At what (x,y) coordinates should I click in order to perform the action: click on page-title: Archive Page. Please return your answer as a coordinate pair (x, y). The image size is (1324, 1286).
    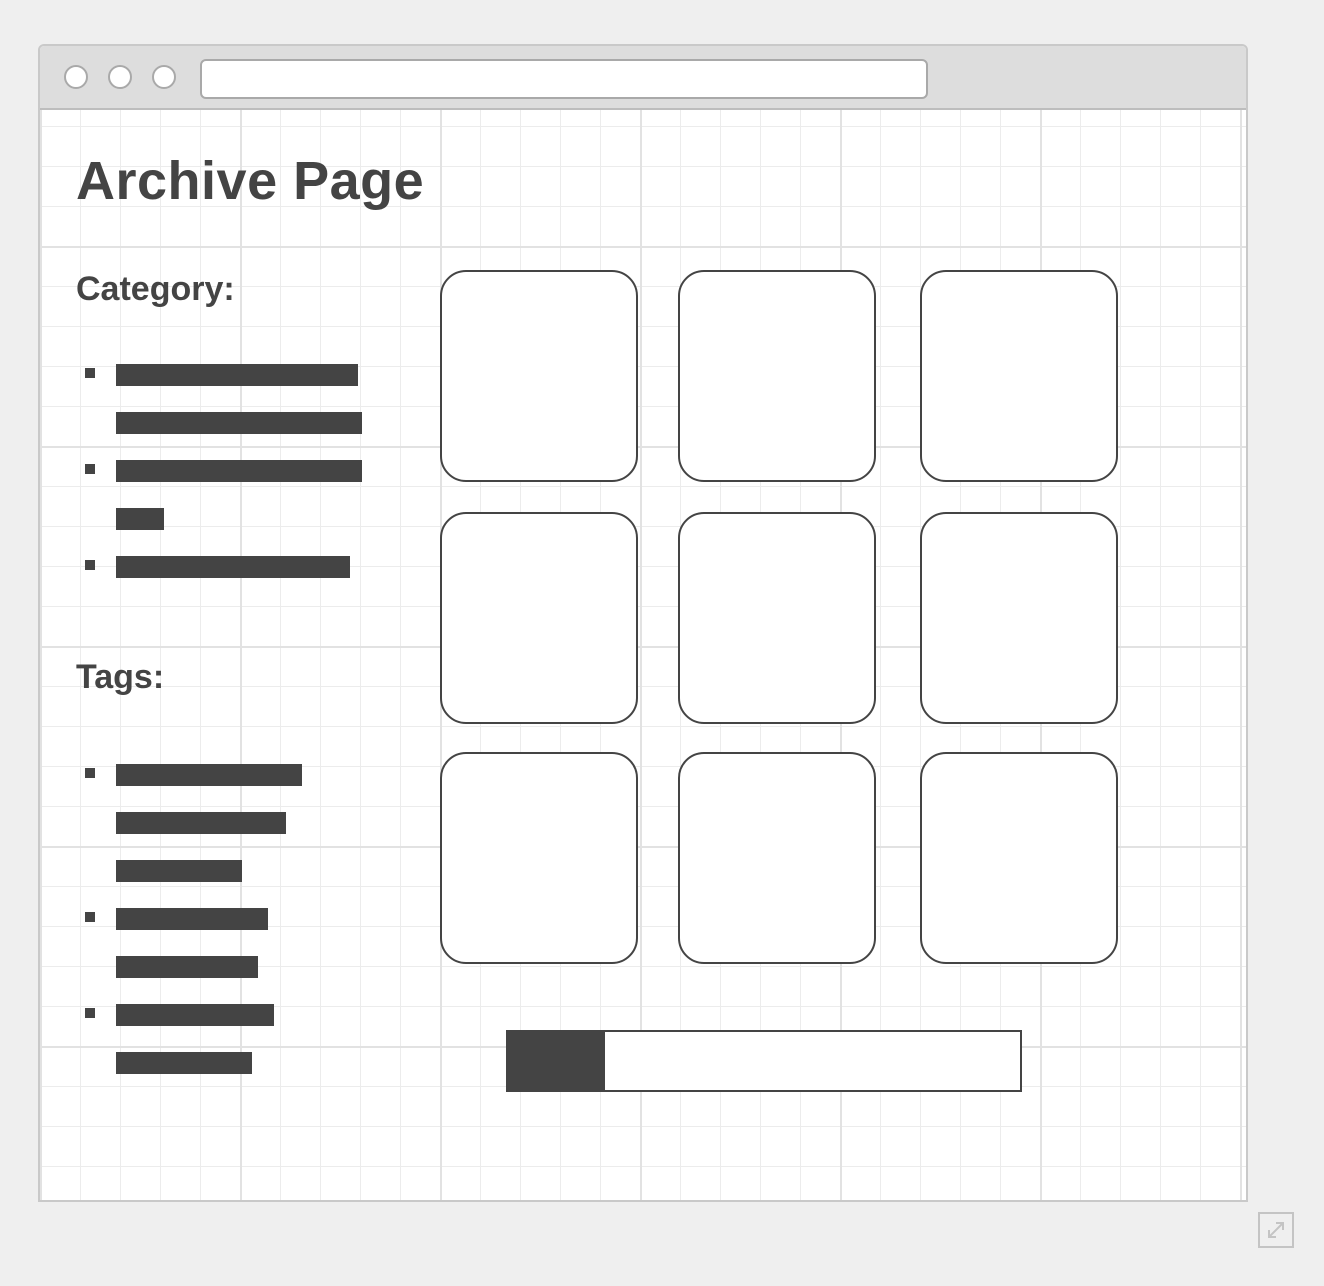
    Looking at the image, I should click on (250, 181).